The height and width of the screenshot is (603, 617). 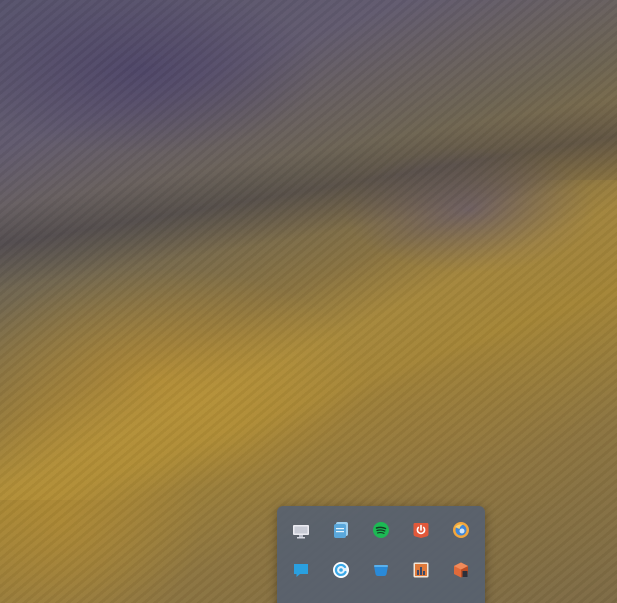 What do you see at coordinates (381, 570) in the screenshot?
I see `app-store-icon` at bounding box center [381, 570].